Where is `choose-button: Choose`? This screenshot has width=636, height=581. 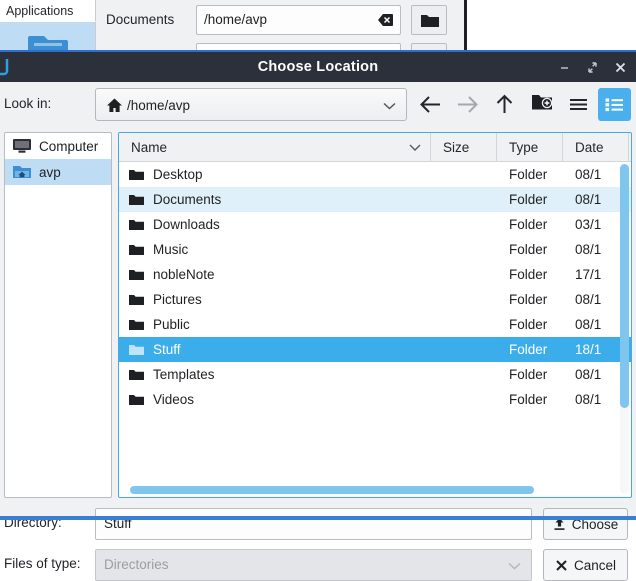 choose-button: Choose is located at coordinates (585, 524).